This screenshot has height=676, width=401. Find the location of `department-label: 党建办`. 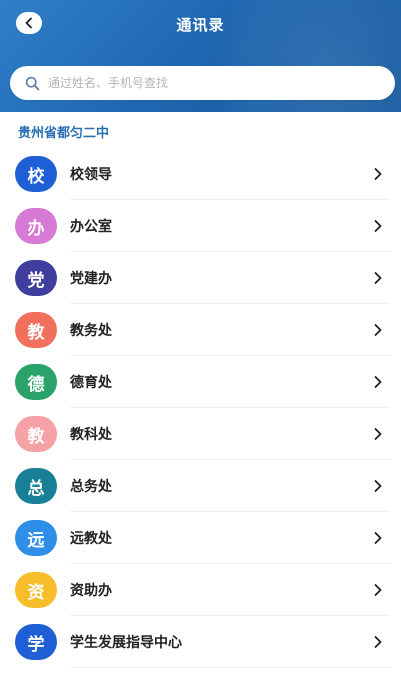

department-label: 党建办 is located at coordinates (91, 279).